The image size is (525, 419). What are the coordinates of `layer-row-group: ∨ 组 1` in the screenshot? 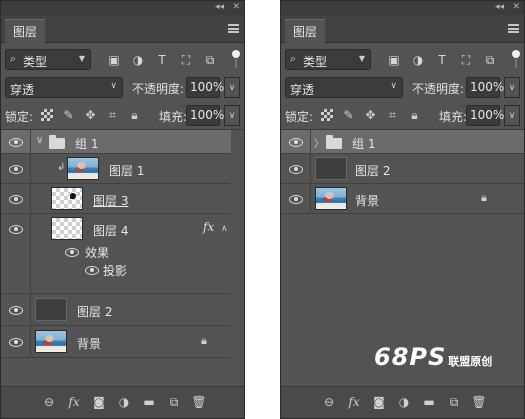 It's located at (116, 142).